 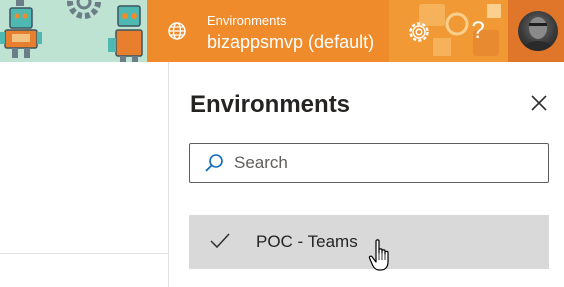 I want to click on environment-label: Environments, so click(x=247, y=20).